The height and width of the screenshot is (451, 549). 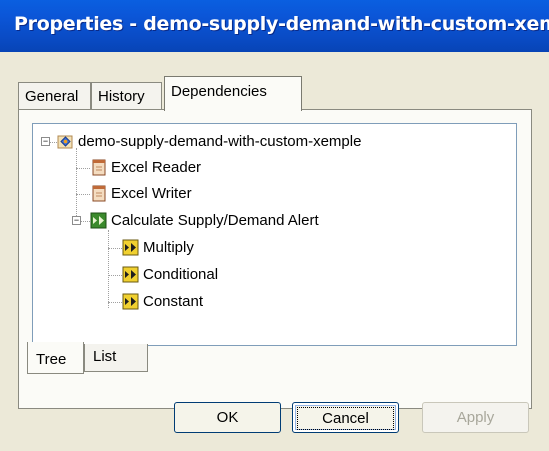 I want to click on workflow-diamond-icon, so click(x=65, y=141).